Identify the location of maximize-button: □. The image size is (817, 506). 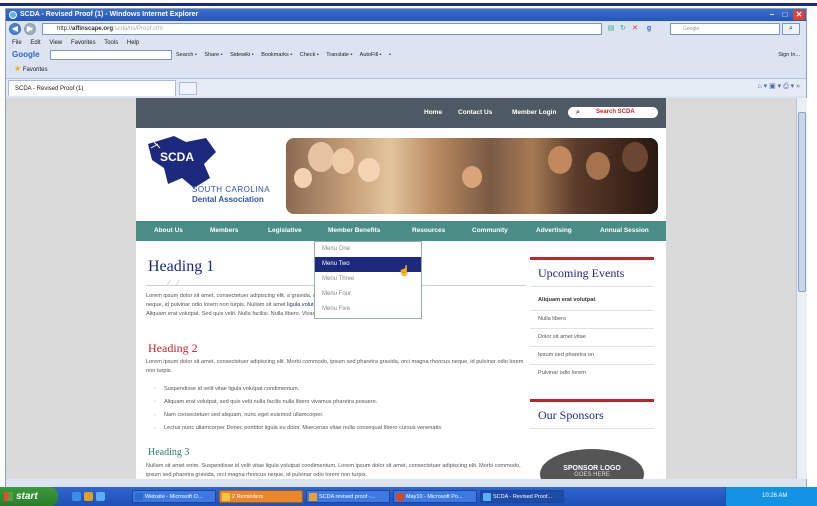
(785, 15).